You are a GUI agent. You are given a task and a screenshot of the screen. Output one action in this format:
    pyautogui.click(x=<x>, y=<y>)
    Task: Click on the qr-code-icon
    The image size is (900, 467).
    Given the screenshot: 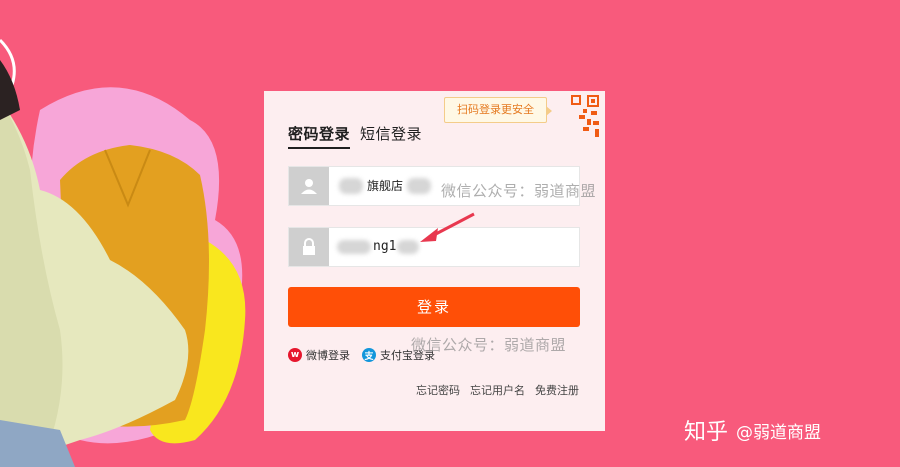 What is the action you would take?
    pyautogui.click(x=577, y=117)
    